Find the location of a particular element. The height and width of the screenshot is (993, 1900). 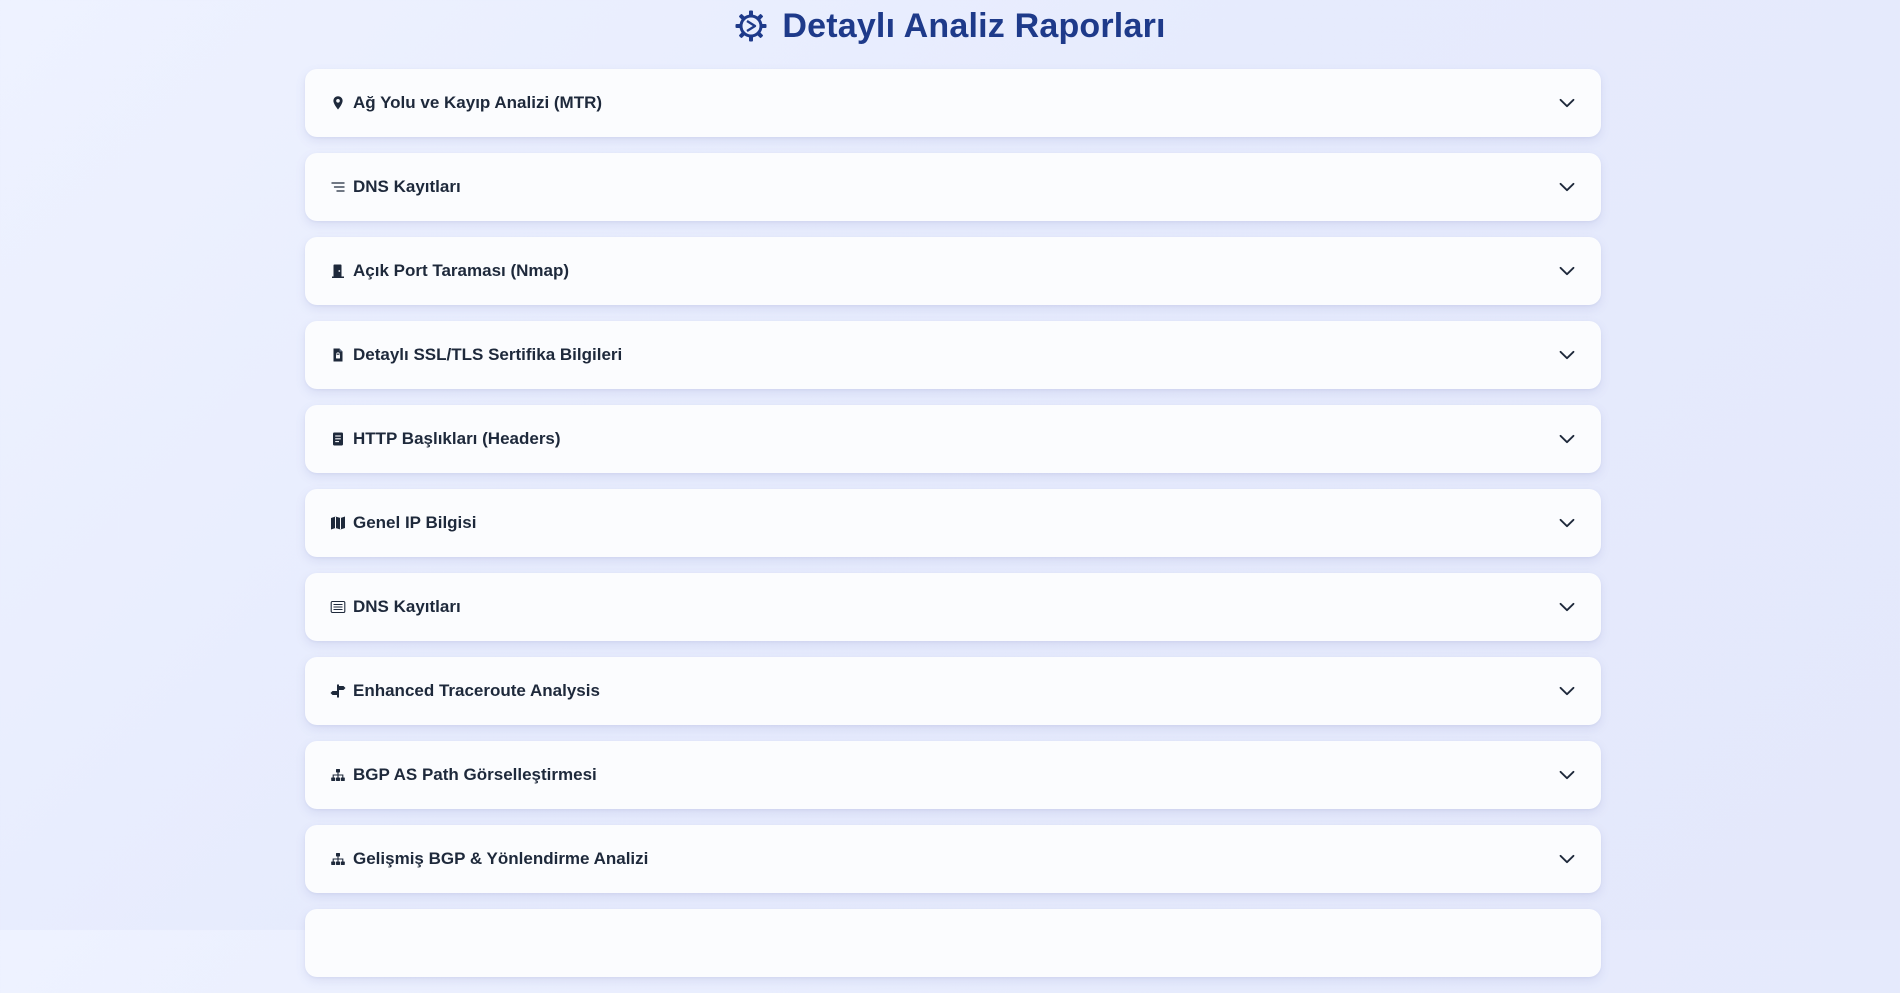

door-icon is located at coordinates (338, 271).